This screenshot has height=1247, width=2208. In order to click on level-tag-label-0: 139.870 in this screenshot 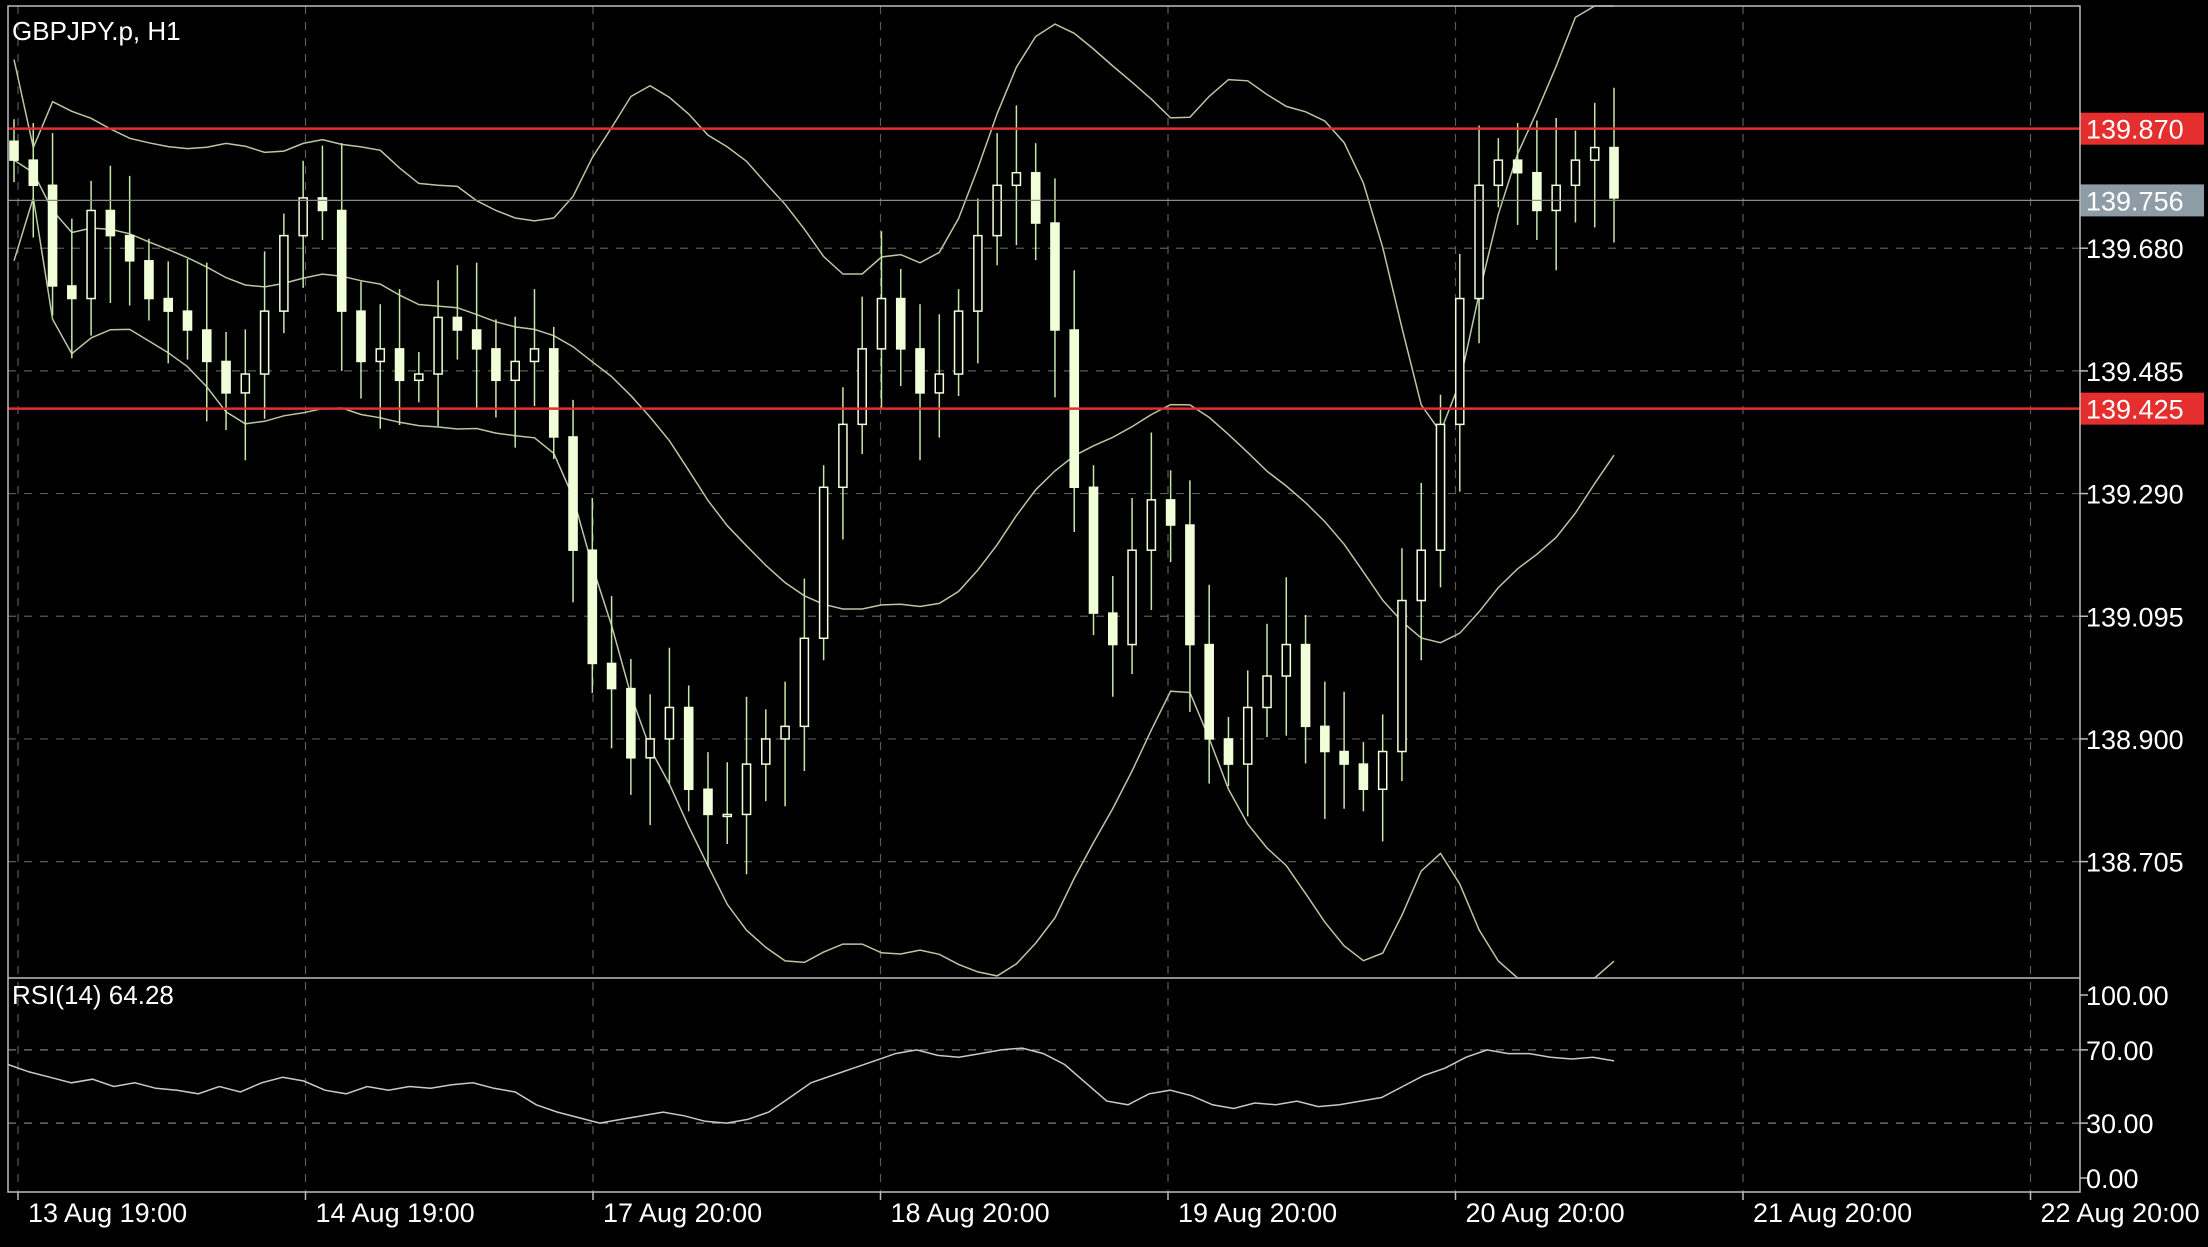, I will do `click(2135, 130)`.